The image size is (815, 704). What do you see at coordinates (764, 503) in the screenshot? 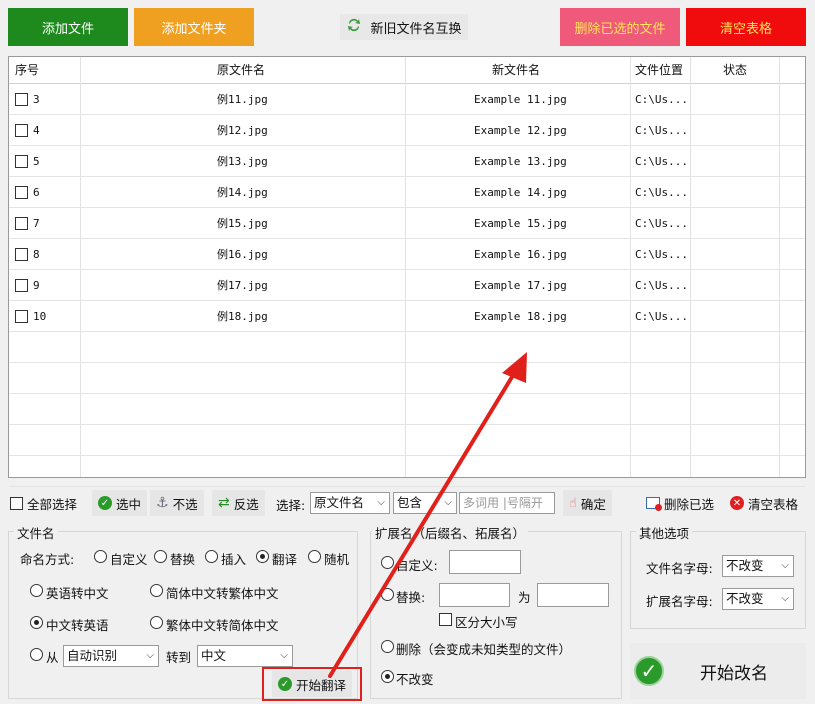
I see `clear-table-small-button: ✕ 清空表格` at bounding box center [764, 503].